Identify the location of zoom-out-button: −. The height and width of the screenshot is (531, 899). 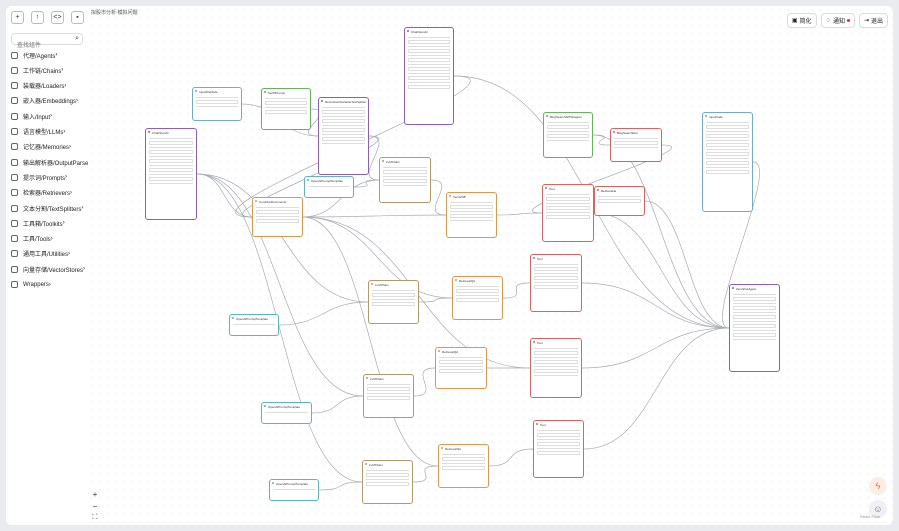
(95, 506).